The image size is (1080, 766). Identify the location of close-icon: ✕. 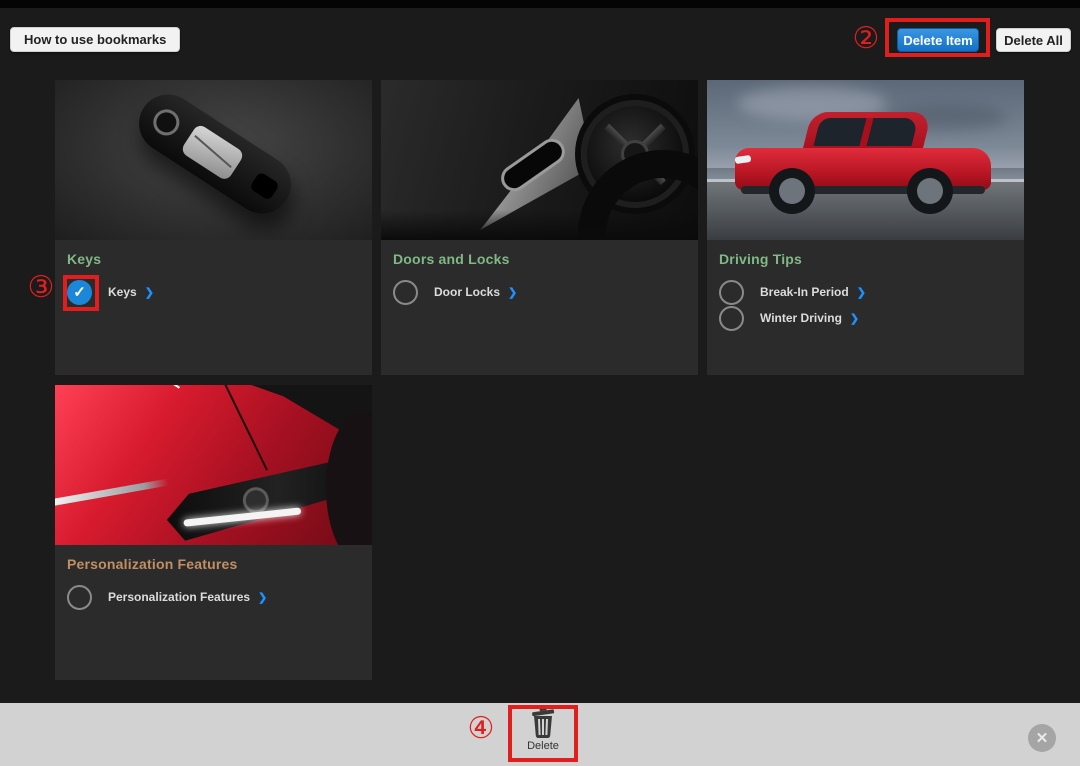
(1042, 738).